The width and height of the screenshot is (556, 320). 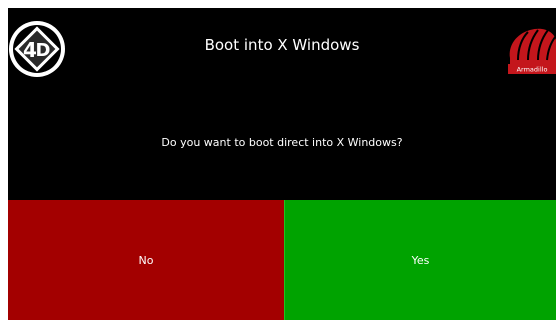 What do you see at coordinates (43, 50) in the screenshot?
I see `svg-text: D` at bounding box center [43, 50].